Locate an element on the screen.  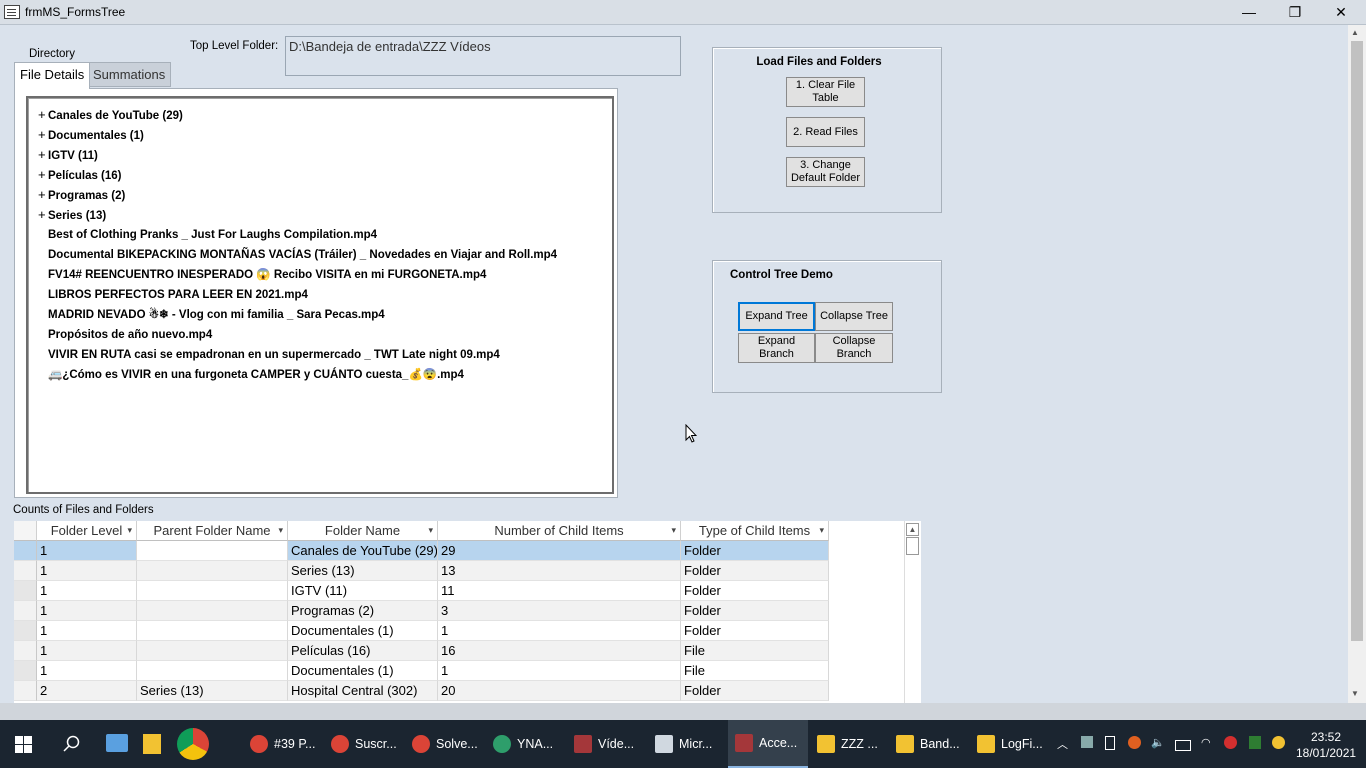
column-header-child-count: Number of Child Items ▾ is located at coordinates (559, 531).